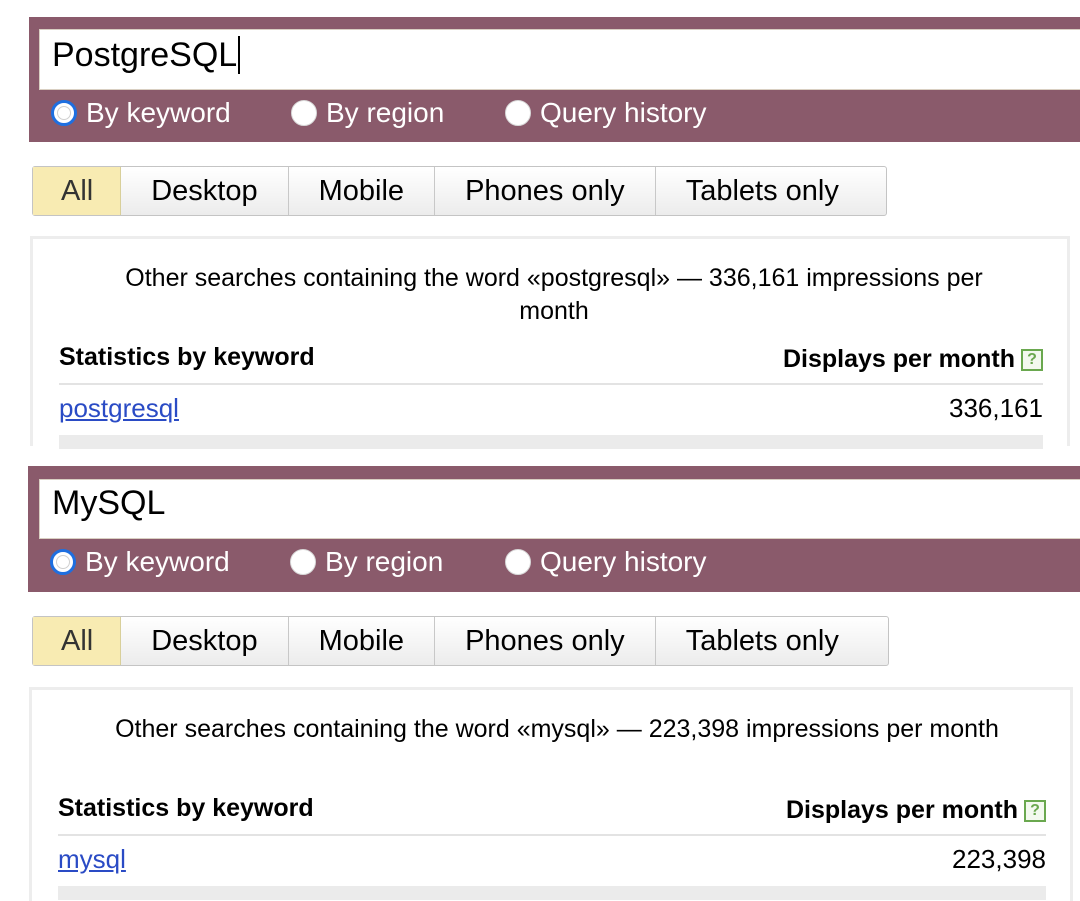 The width and height of the screenshot is (1080, 901). I want to click on keyword-count: 336,161, so click(996, 408).